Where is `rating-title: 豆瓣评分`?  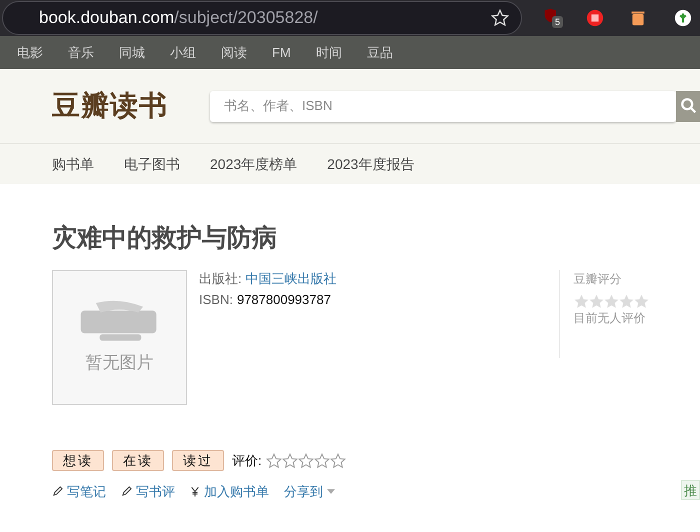
rating-title: 豆瓣评分 is located at coordinates (598, 279).